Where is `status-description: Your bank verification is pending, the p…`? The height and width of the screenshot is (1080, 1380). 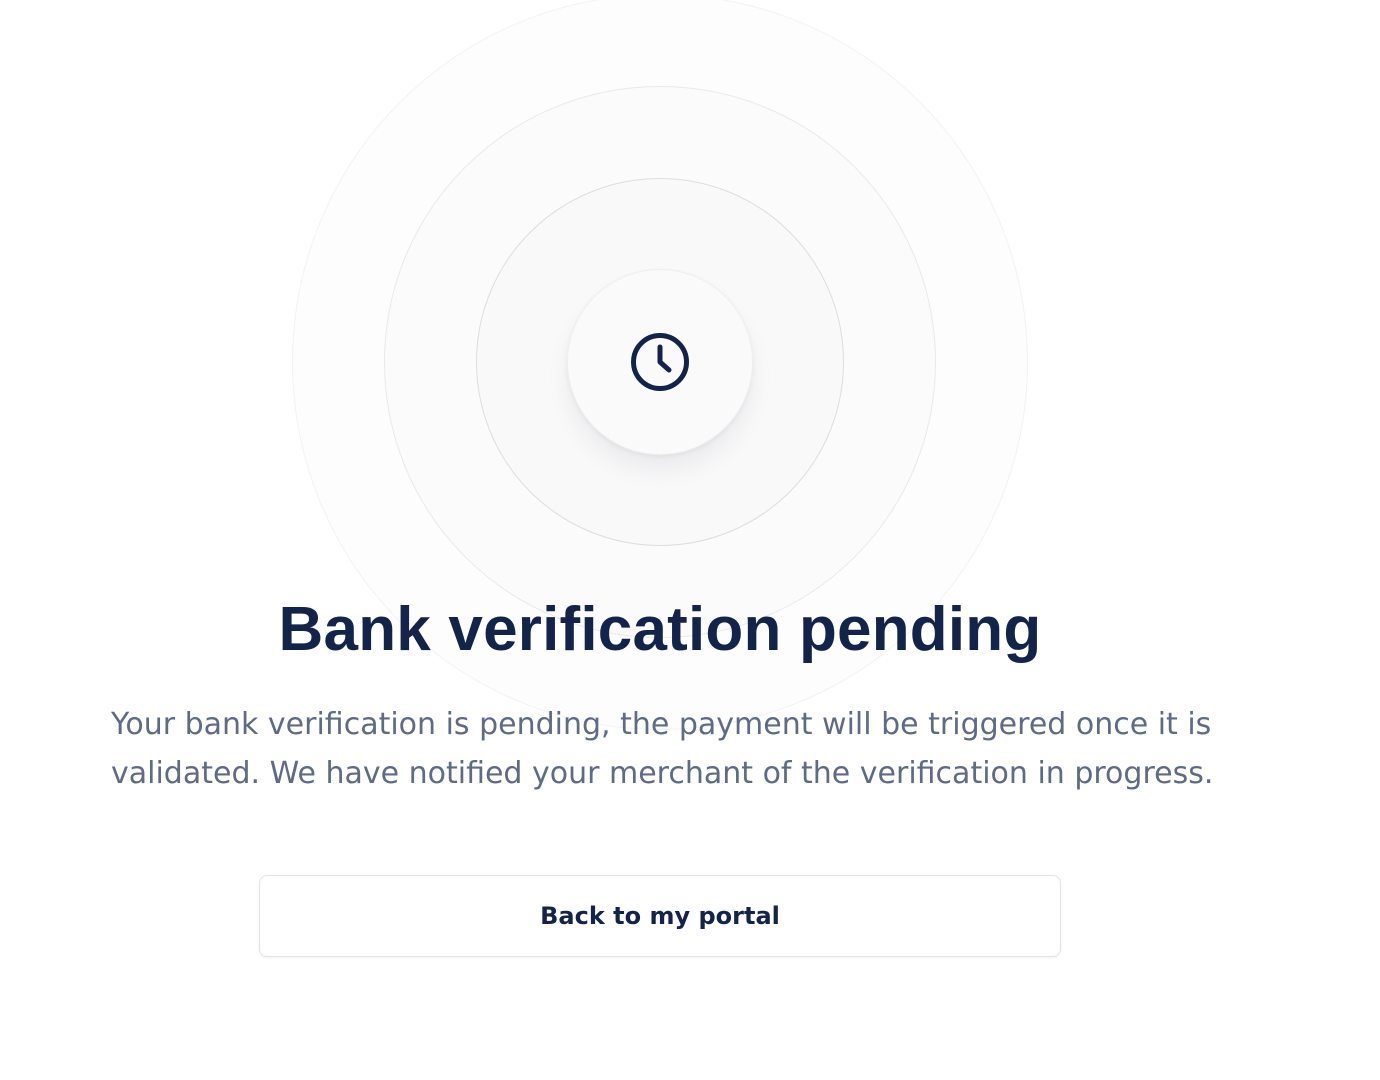
status-description: Your bank verification is pending, the p… is located at coordinates (662, 749).